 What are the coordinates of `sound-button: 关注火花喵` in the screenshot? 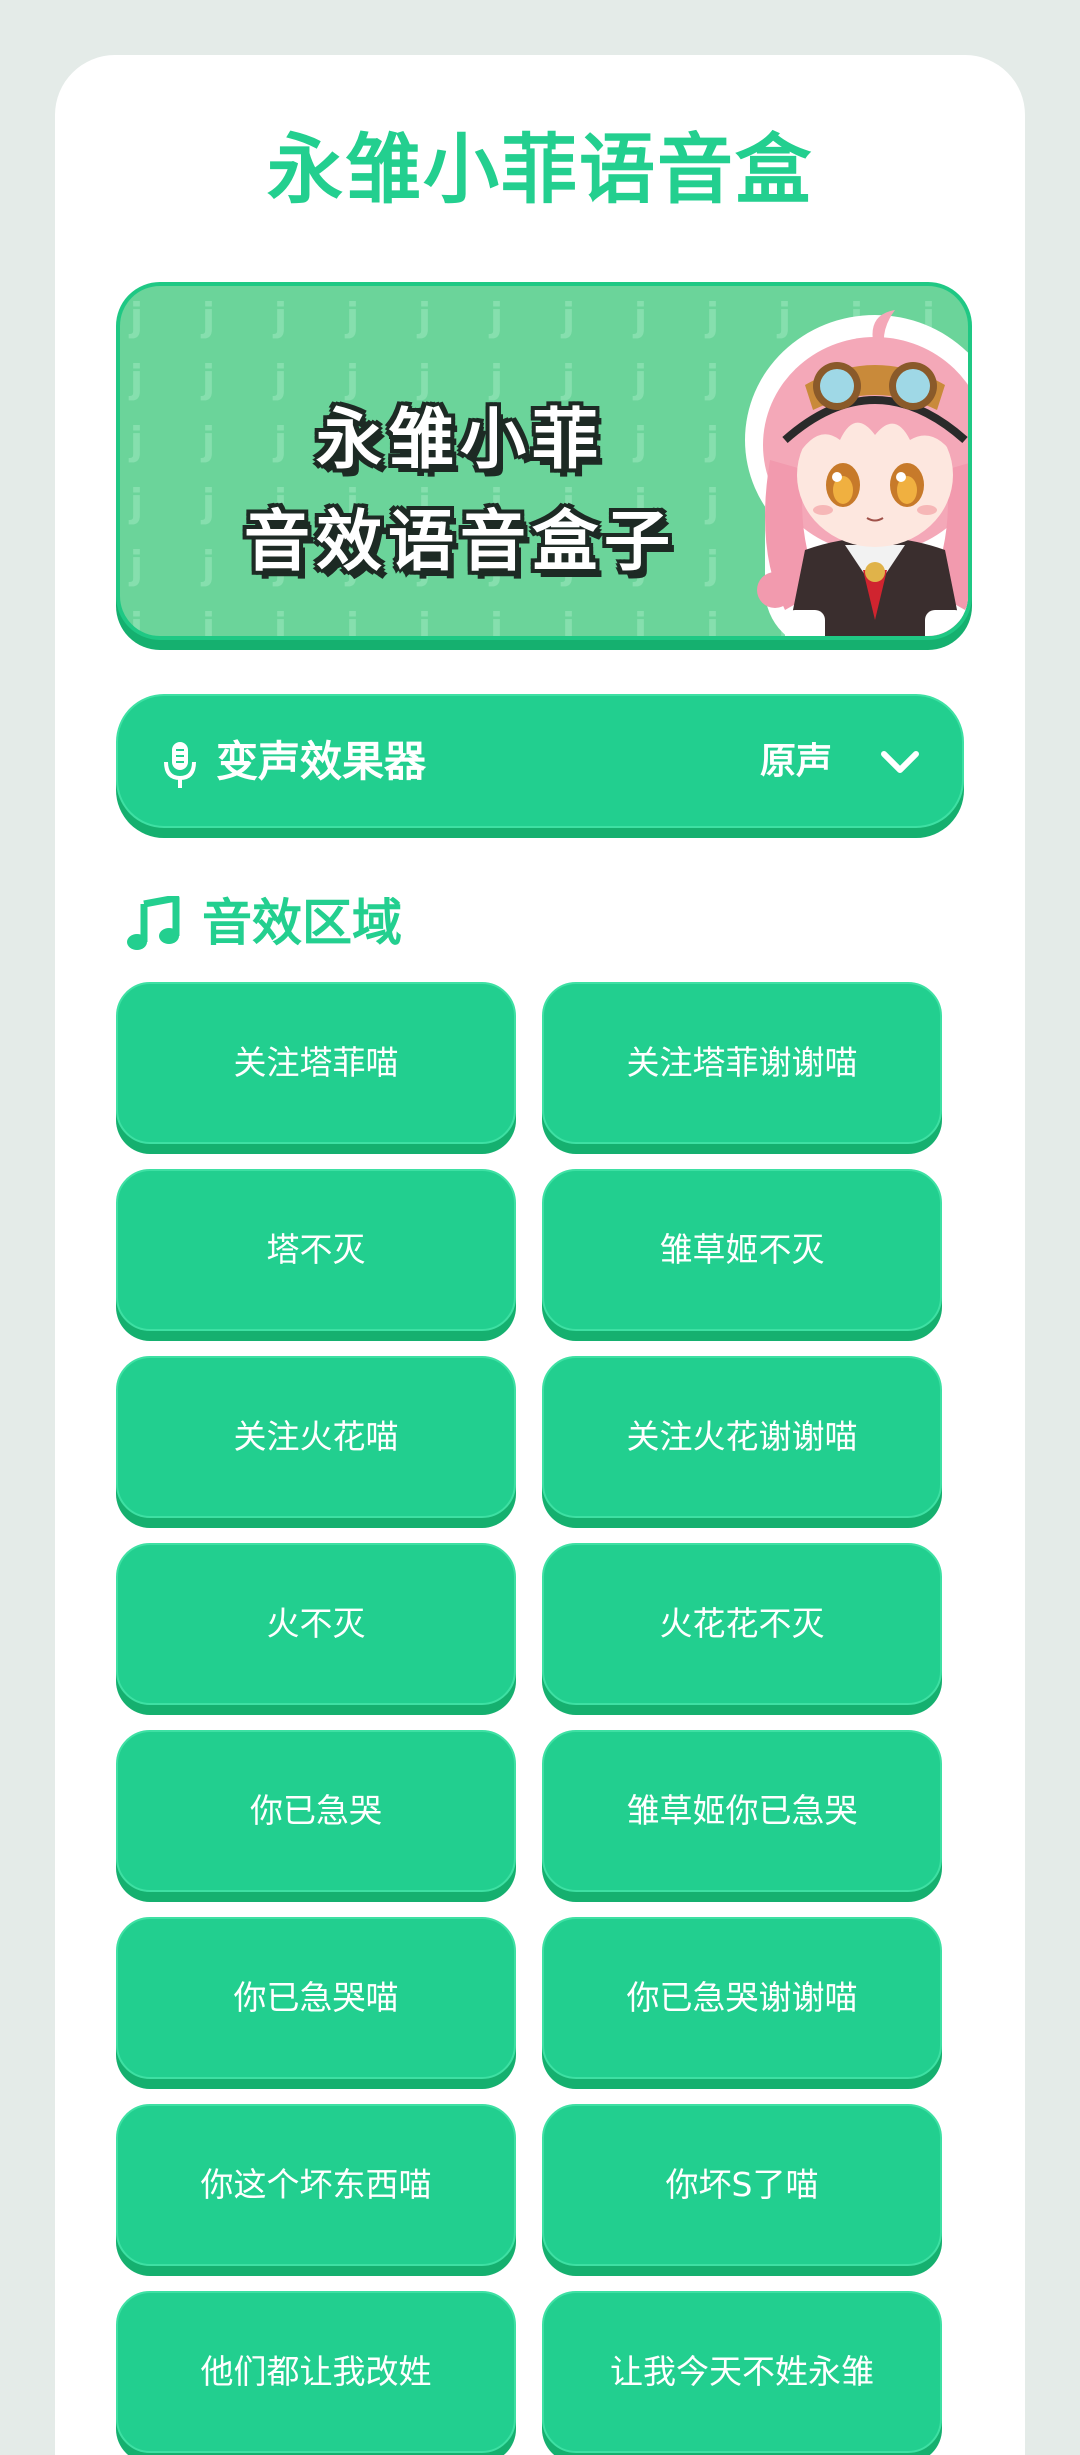 It's located at (316, 1437).